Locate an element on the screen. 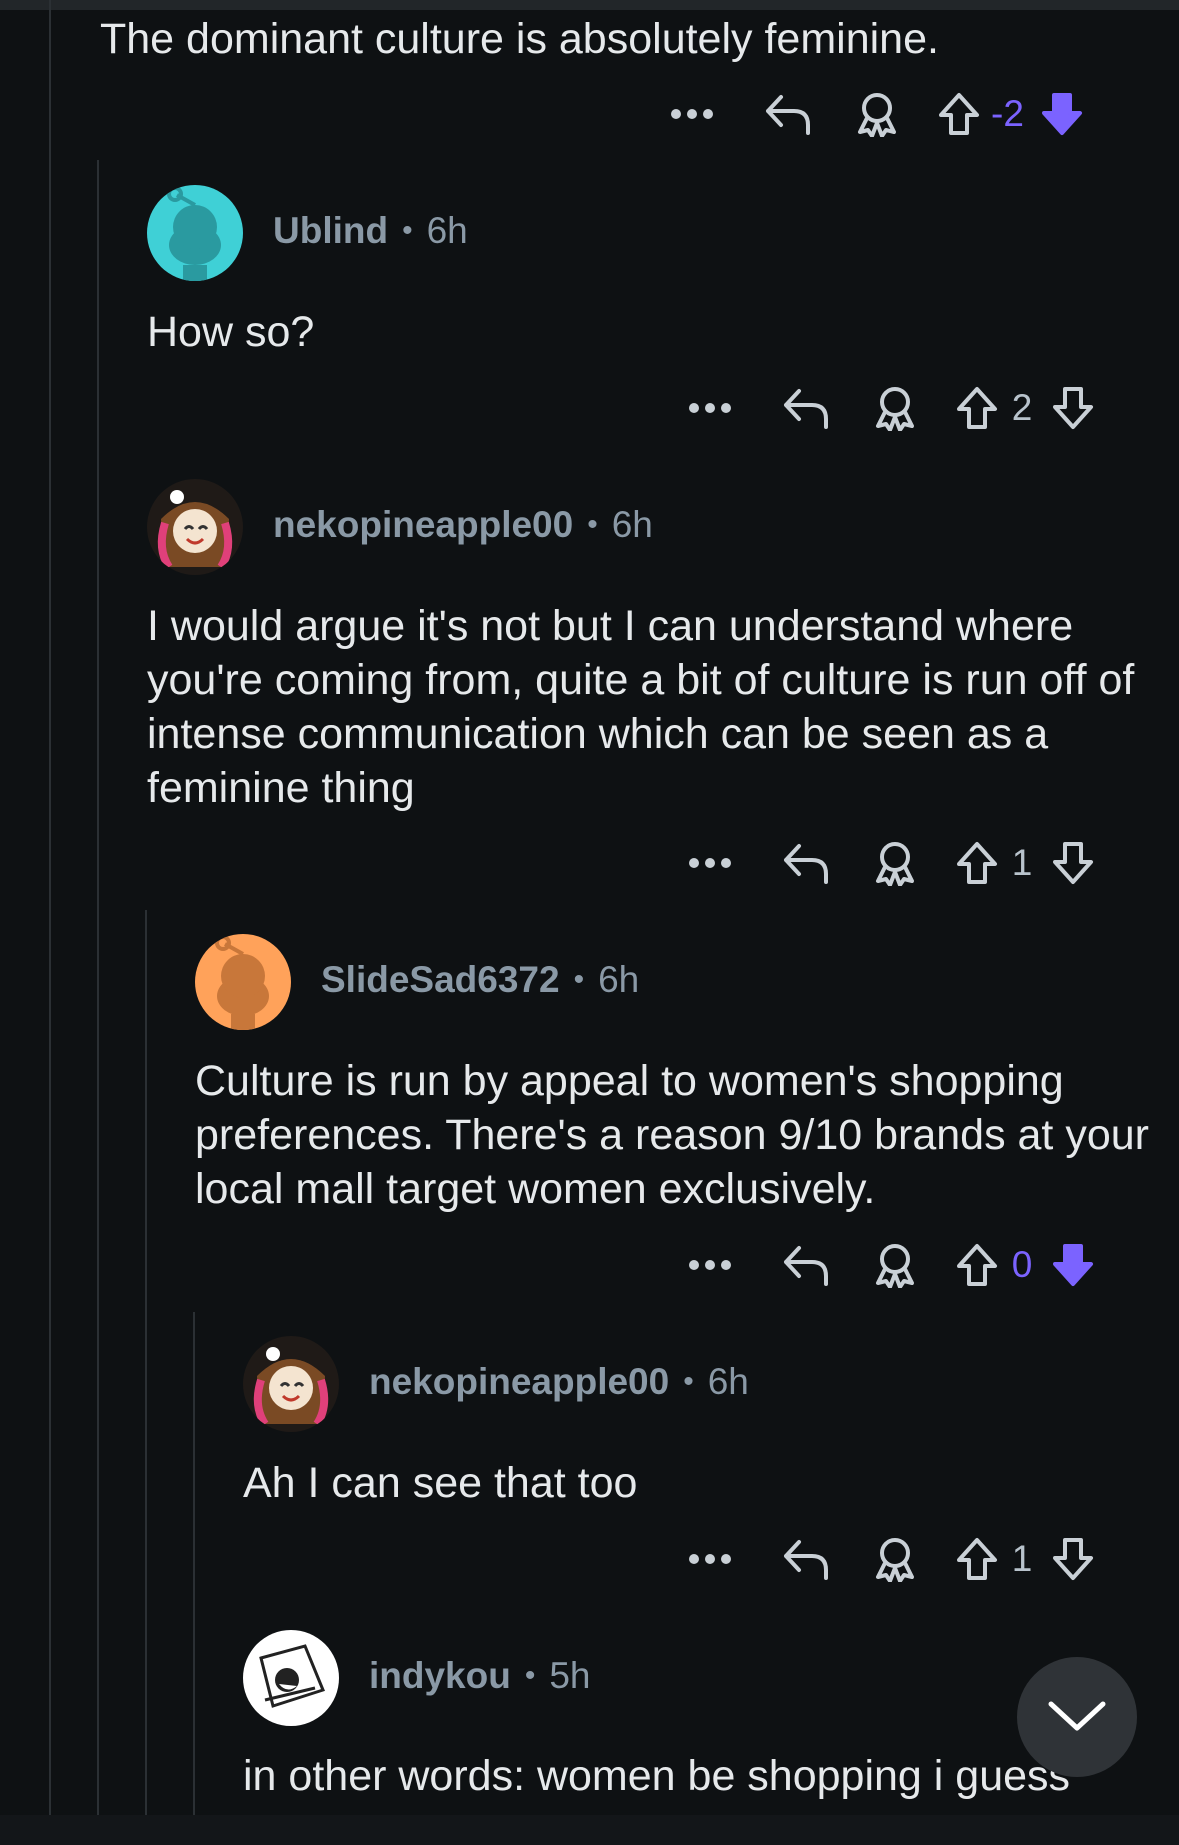 The height and width of the screenshot is (1845, 1179). bottom-bar is located at coordinates (589, 1830).